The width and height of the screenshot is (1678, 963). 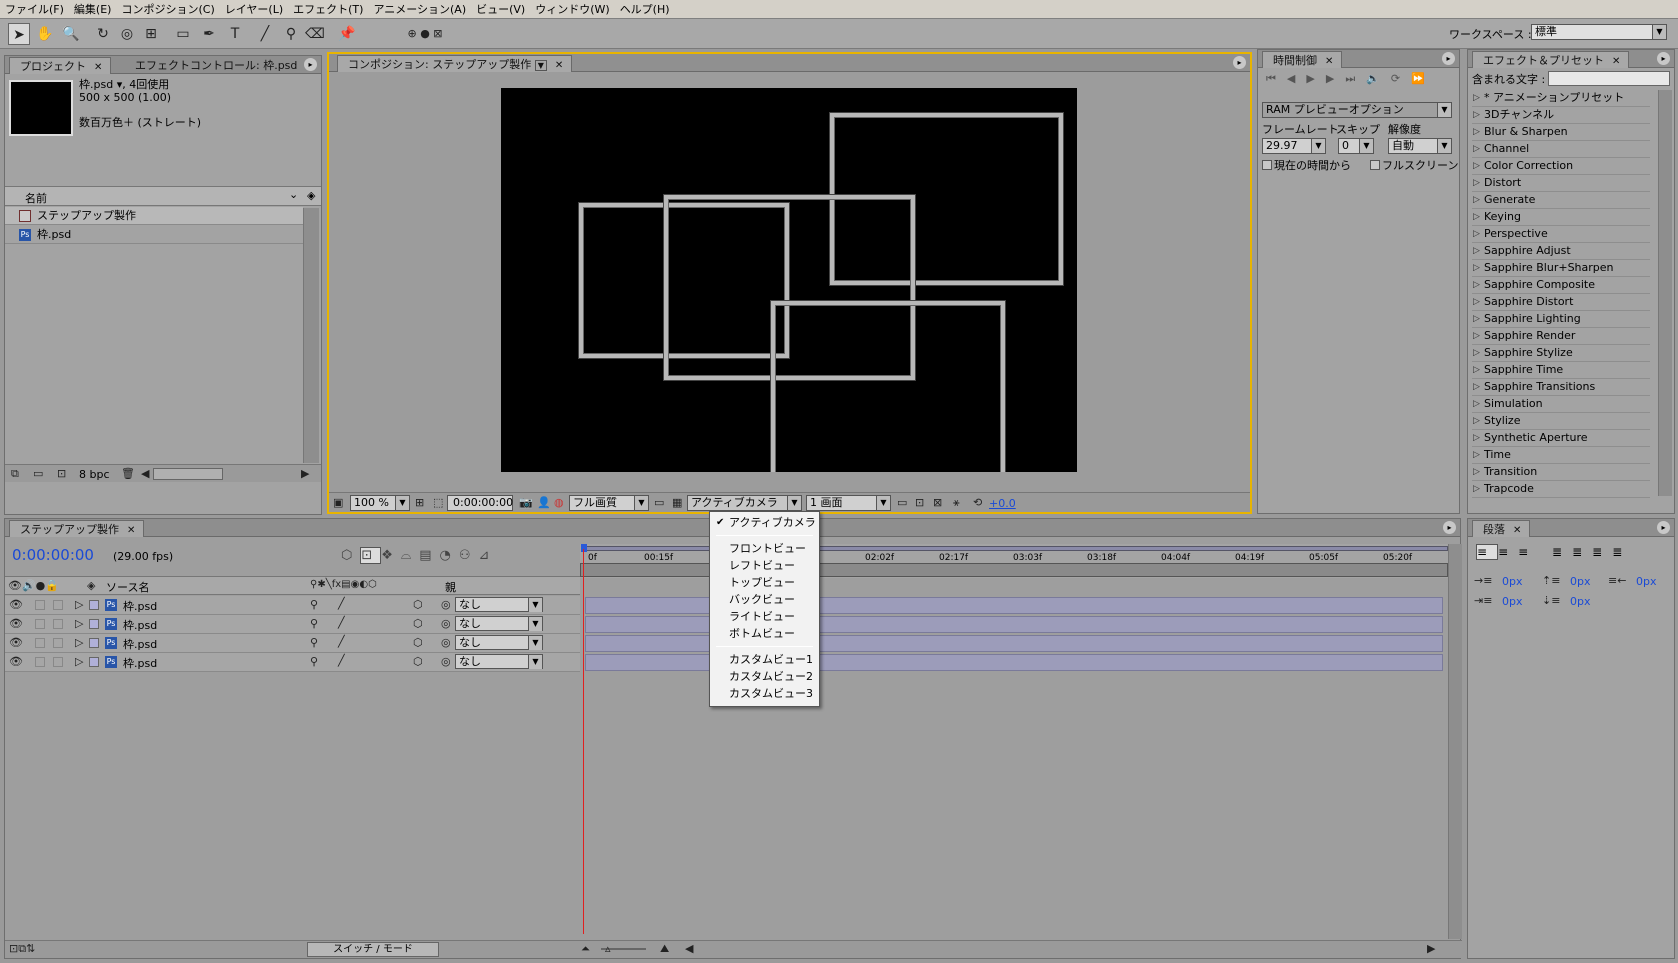 I want to click on hide-shy-icon: ⌓, so click(x=410, y=555).